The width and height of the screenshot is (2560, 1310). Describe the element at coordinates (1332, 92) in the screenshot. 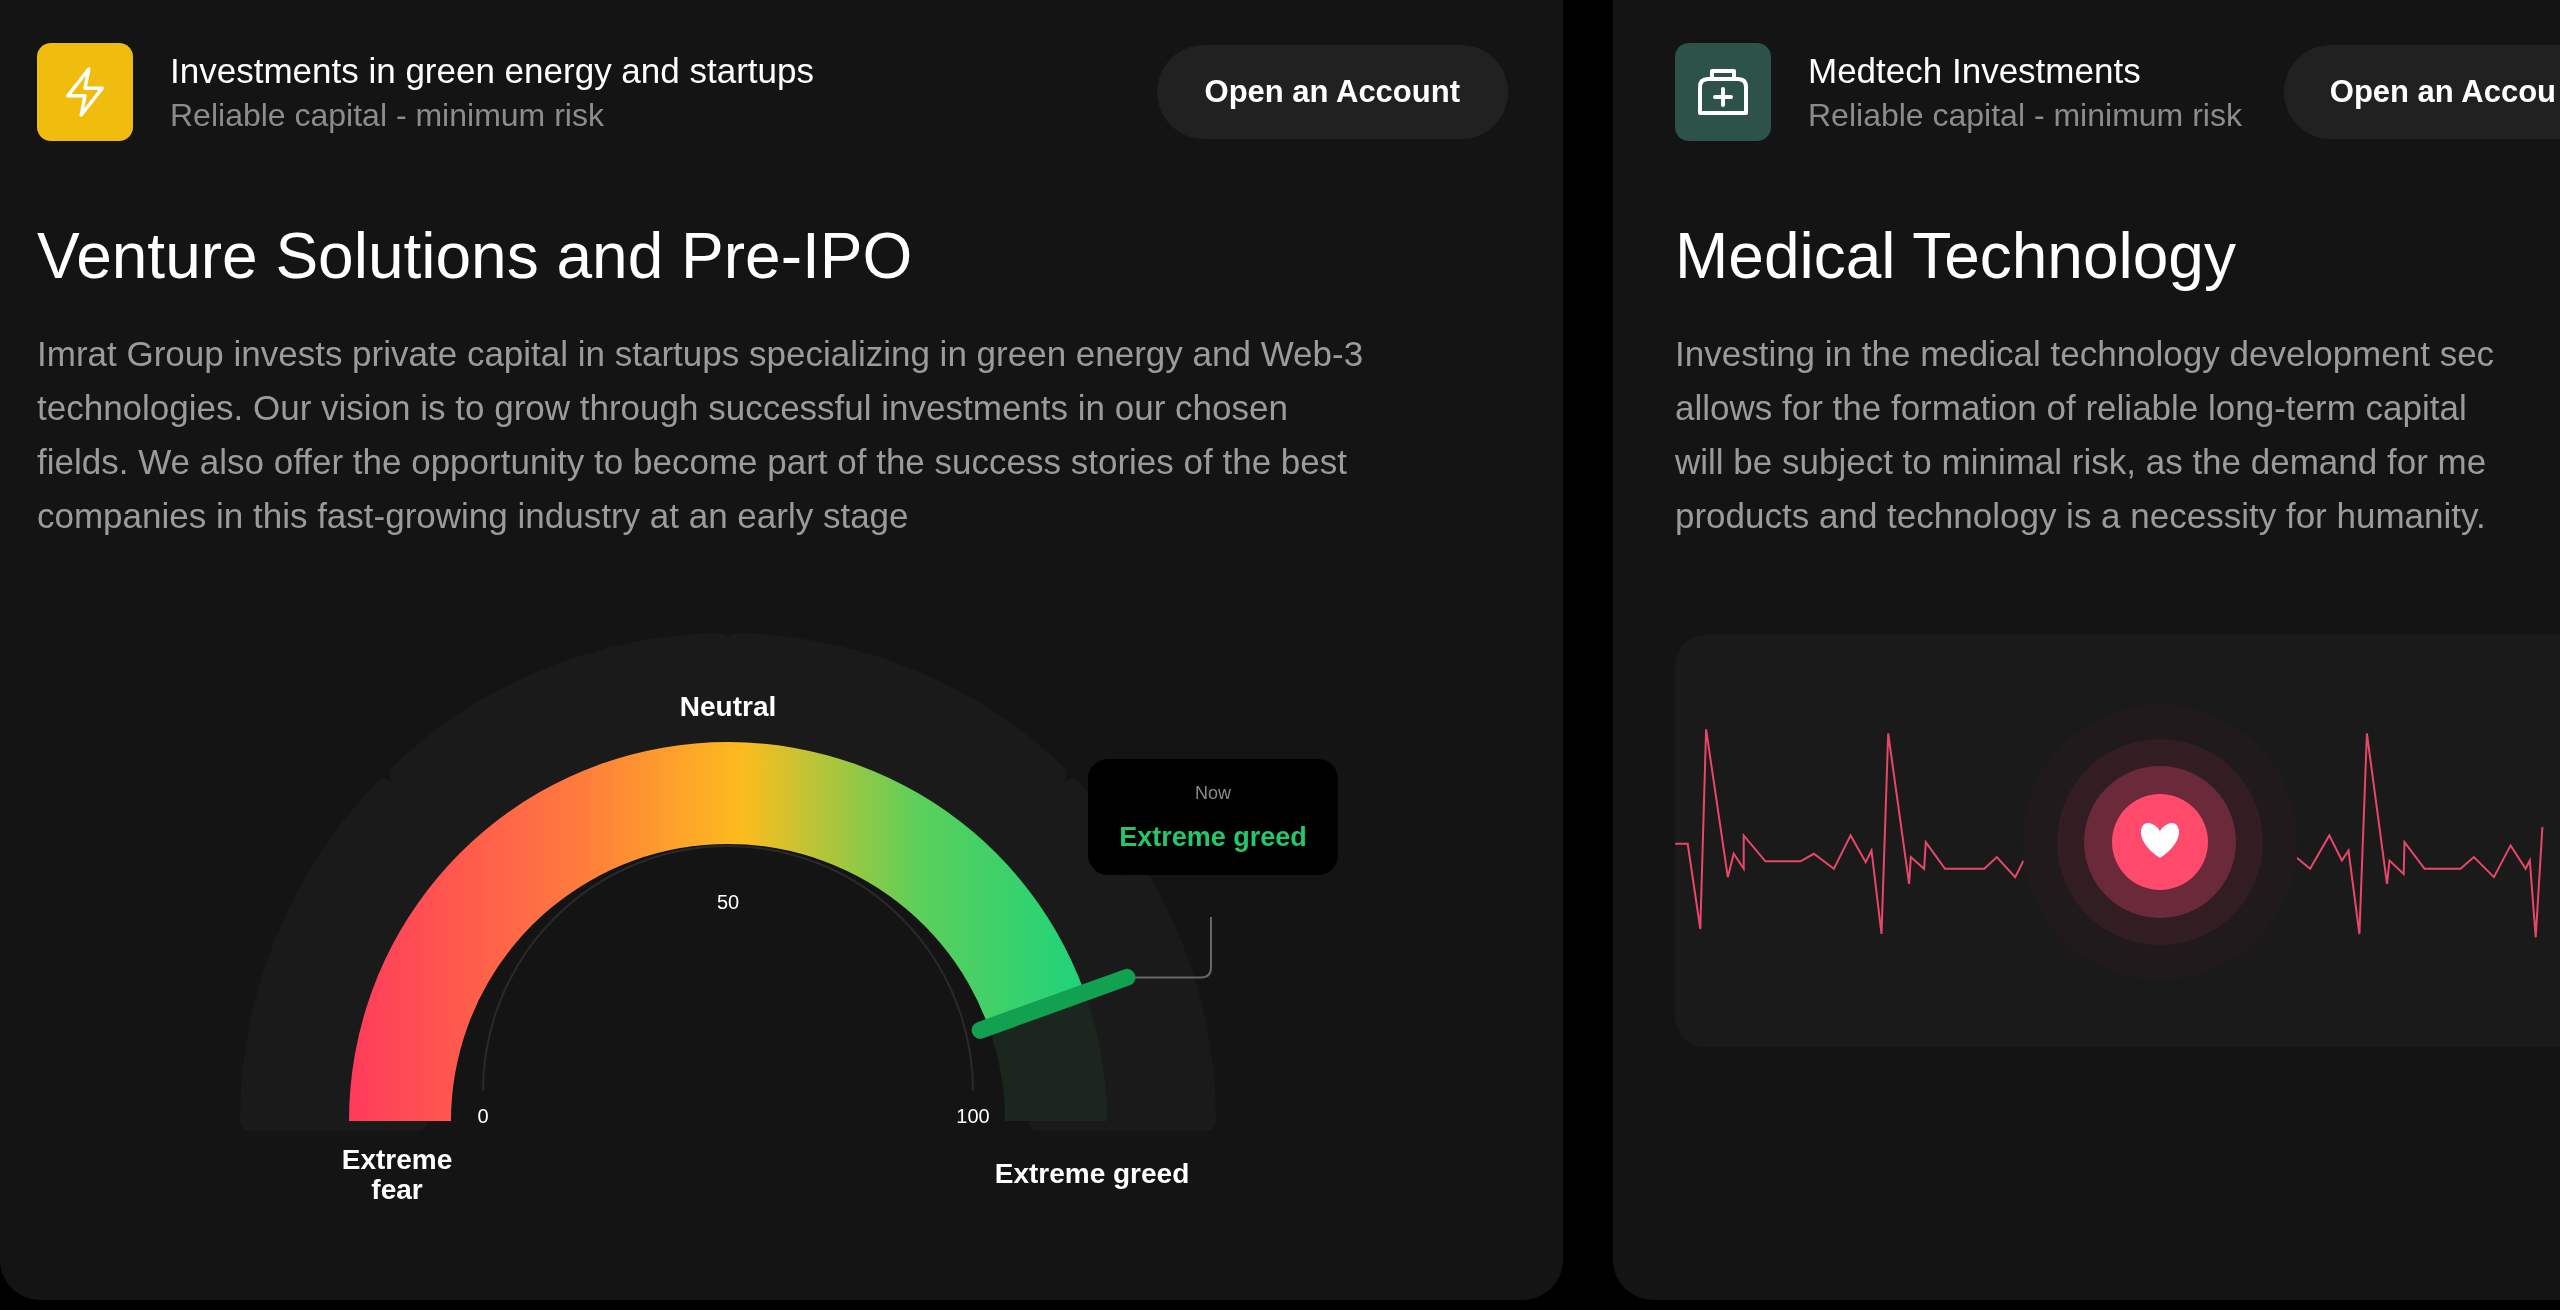

I see `open-account-button: Open an Account` at that location.